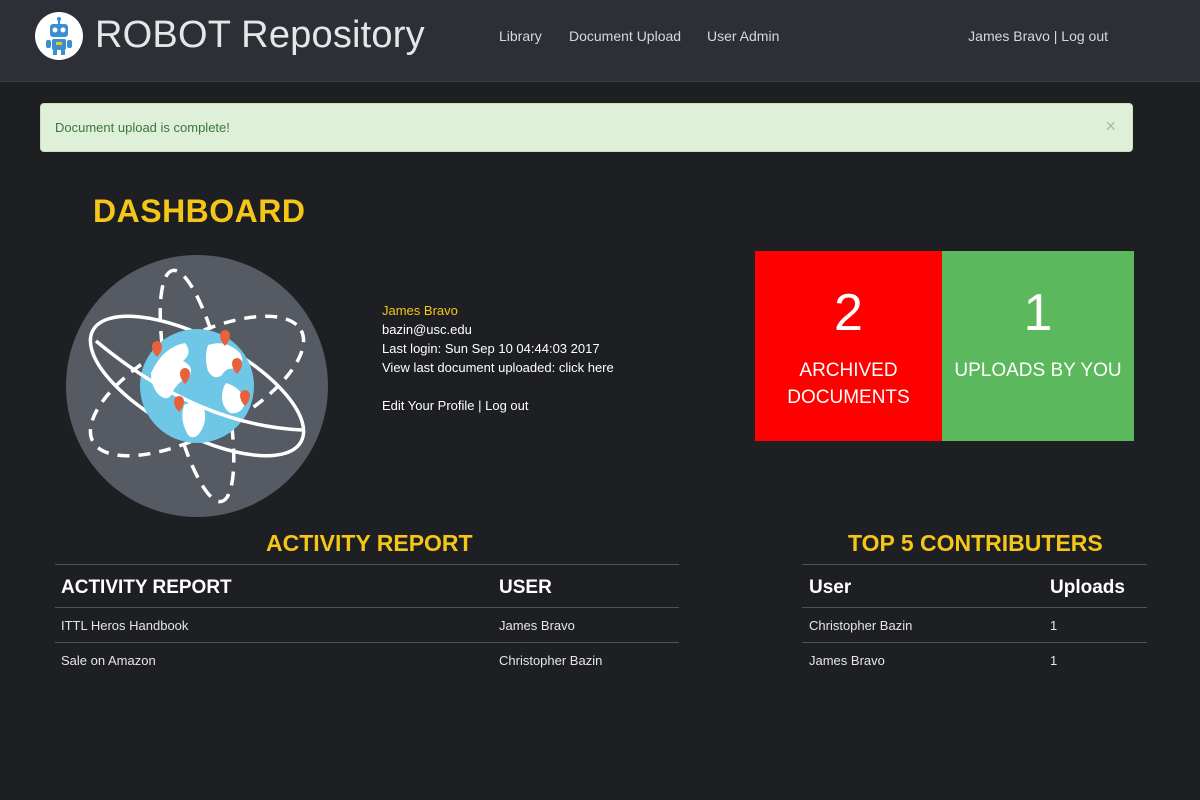 Image resolution: width=1200 pixels, height=800 pixels. Describe the element at coordinates (1084, 36) in the screenshot. I see `nav-logout-link: Log out` at that location.